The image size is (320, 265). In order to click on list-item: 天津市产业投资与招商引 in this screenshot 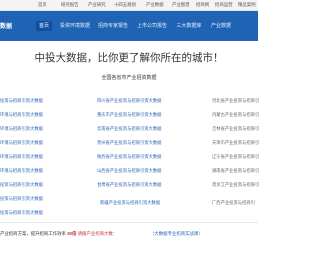, I will do `click(235, 143)`.